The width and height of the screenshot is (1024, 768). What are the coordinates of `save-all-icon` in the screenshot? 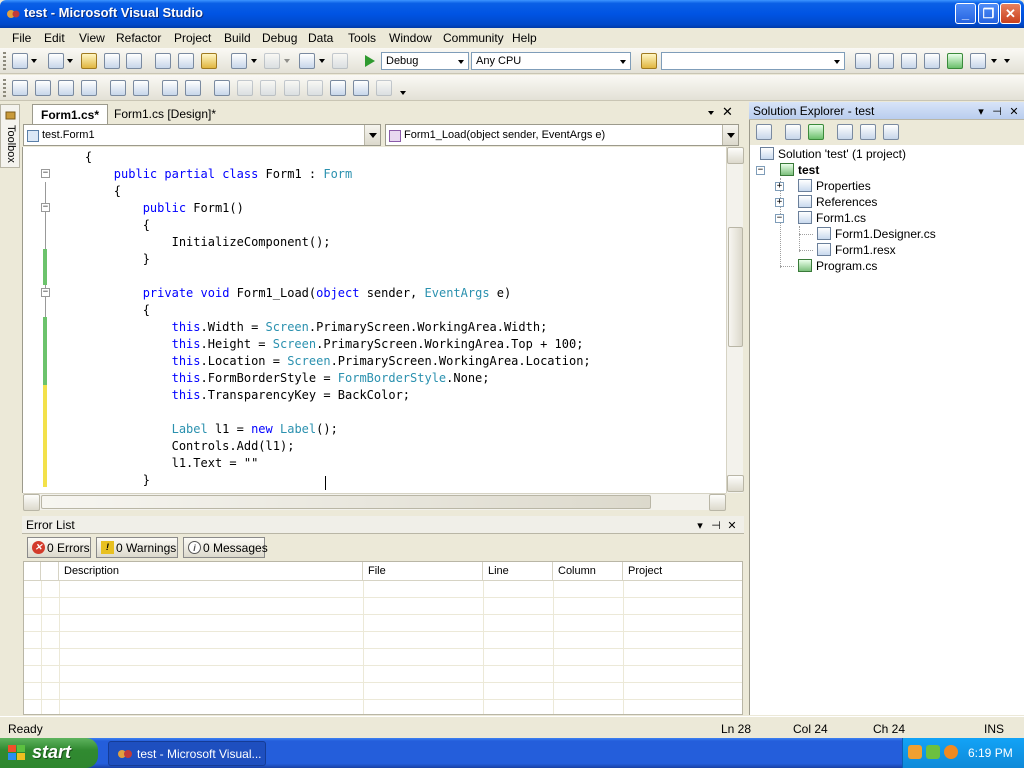 It's located at (134, 61).